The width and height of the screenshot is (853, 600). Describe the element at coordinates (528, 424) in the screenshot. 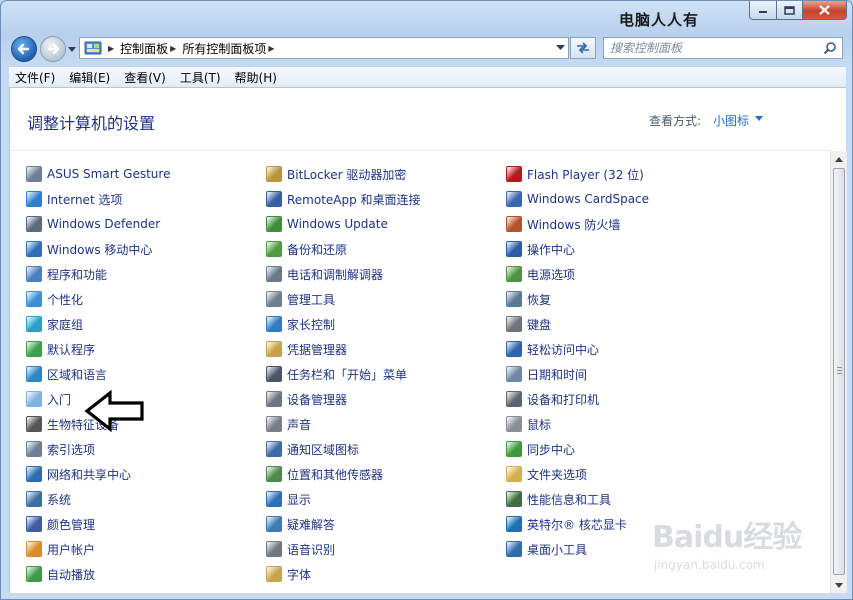

I see `control-panel-item: 鼠标` at that location.